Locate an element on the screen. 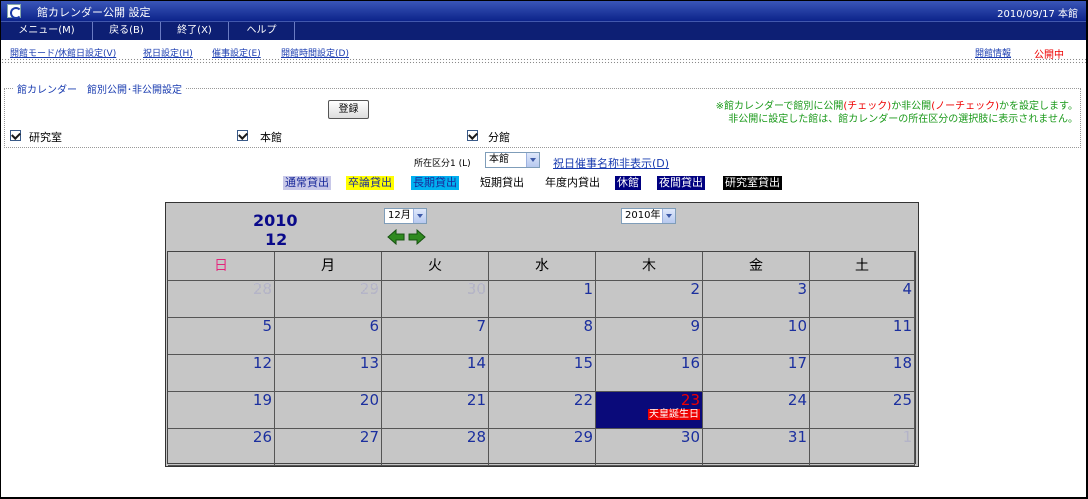  area-label: 所在区分1 (L) is located at coordinates (442, 164).